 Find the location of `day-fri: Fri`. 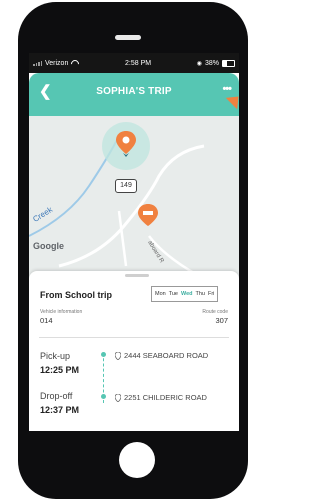

day-fri: Fri is located at coordinates (211, 294).